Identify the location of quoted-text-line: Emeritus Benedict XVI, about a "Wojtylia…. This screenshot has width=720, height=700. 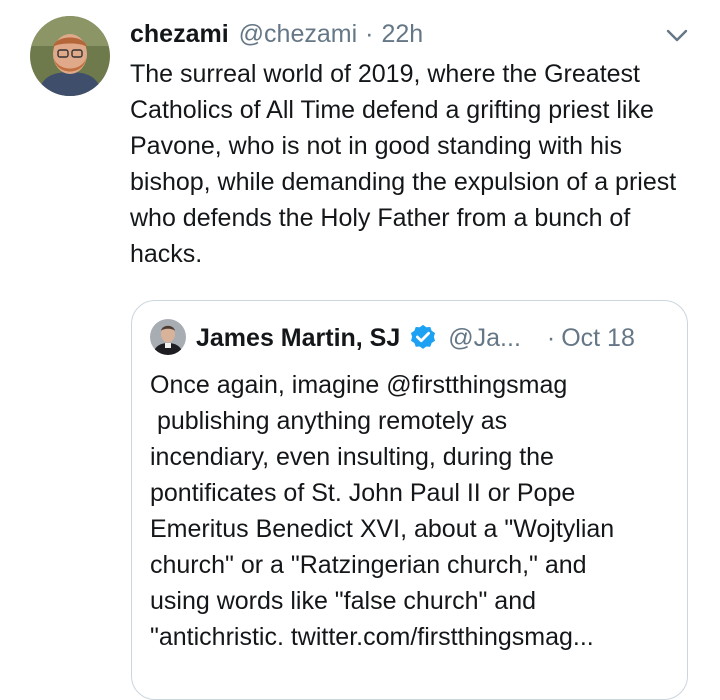
(382, 529).